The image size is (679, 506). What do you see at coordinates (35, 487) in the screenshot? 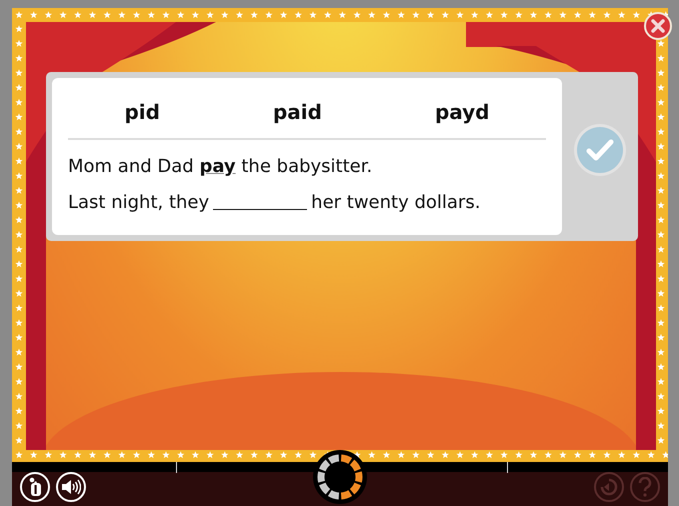
I see `info-button` at bounding box center [35, 487].